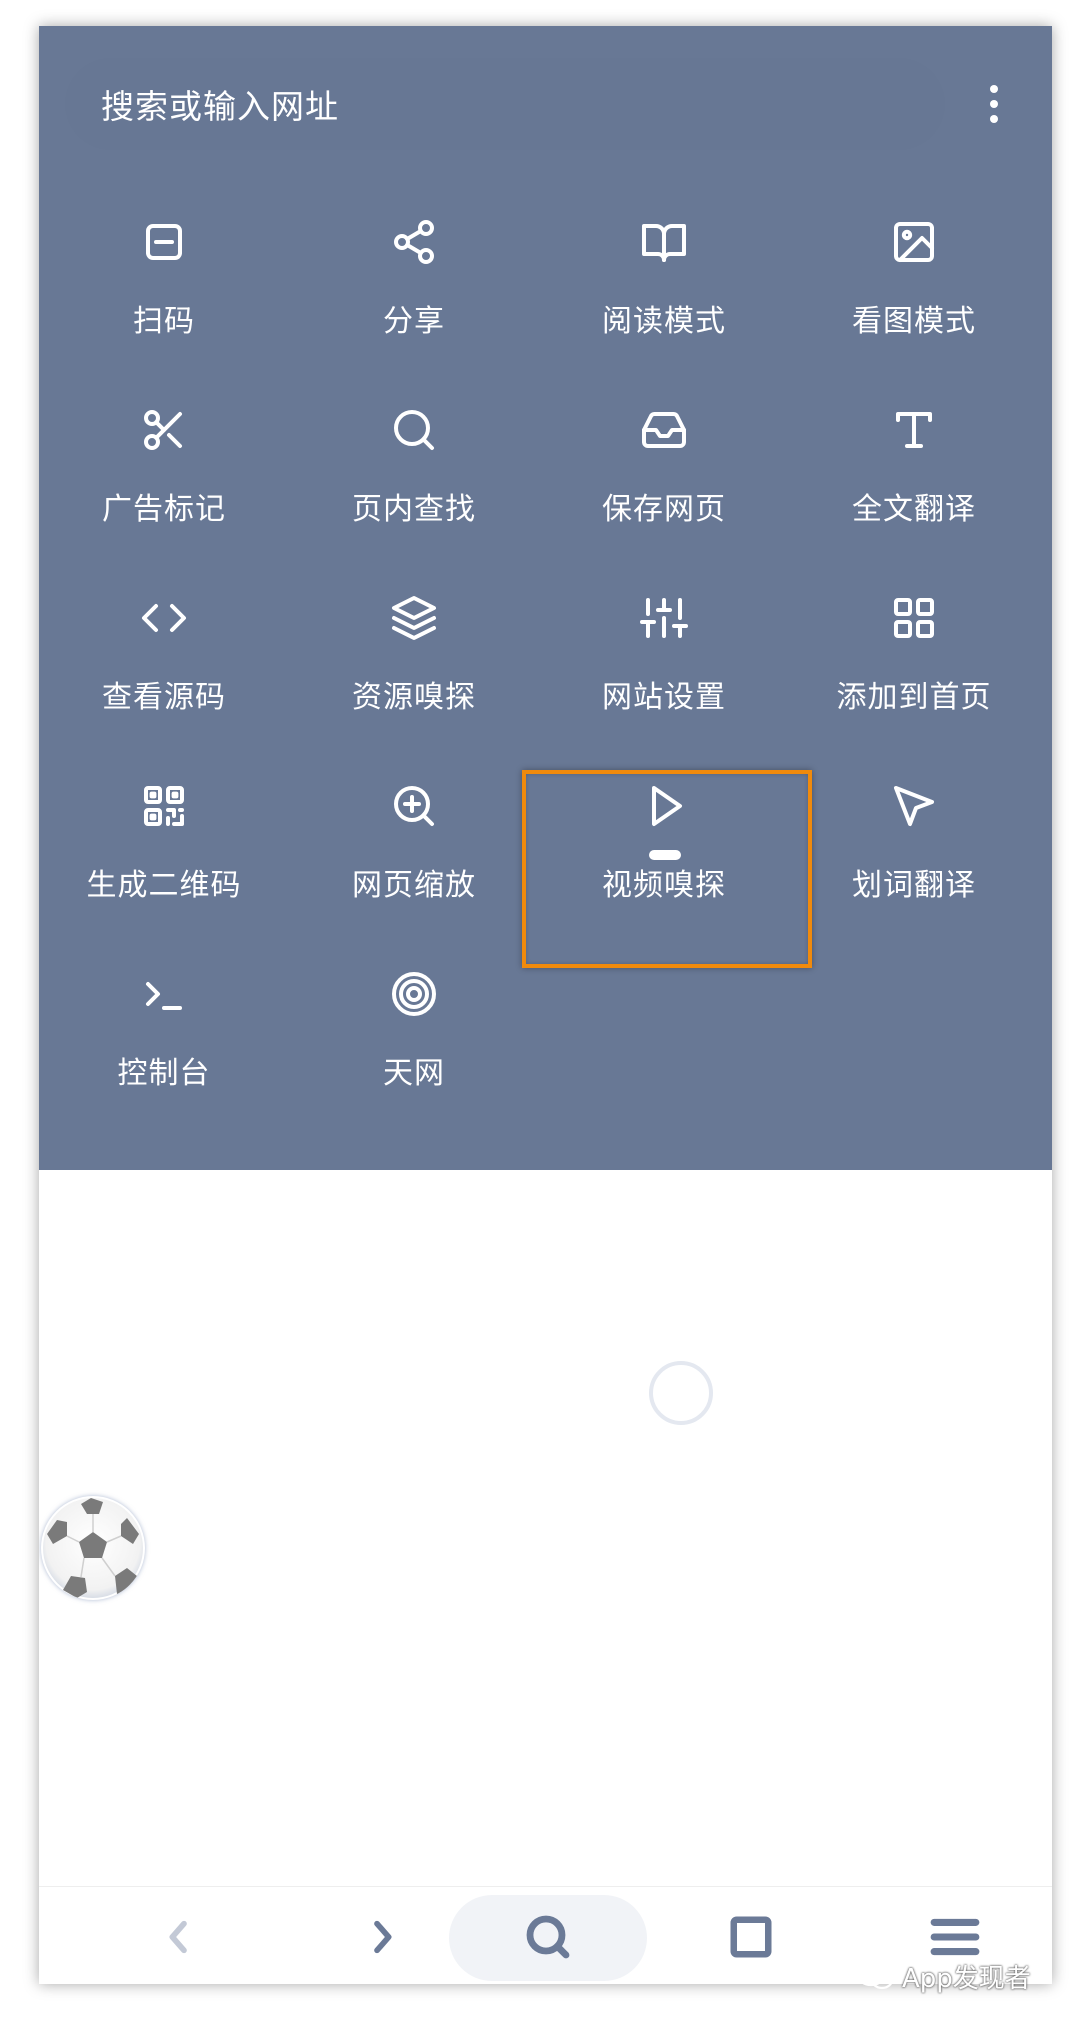 The image size is (1080, 2017). I want to click on menu-item-label: 添加到首页, so click(914, 697).